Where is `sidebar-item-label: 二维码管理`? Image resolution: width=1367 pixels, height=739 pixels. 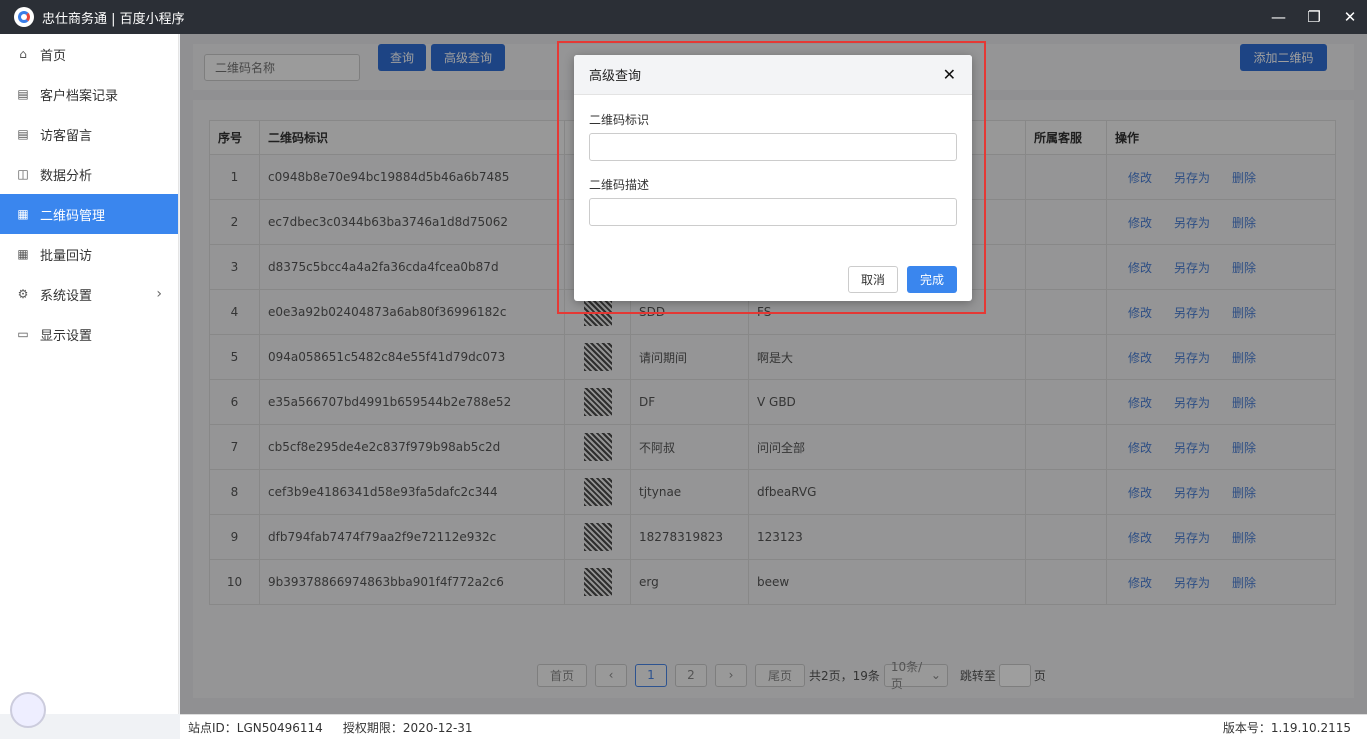
sidebar-item-label: 二维码管理 is located at coordinates (73, 216).